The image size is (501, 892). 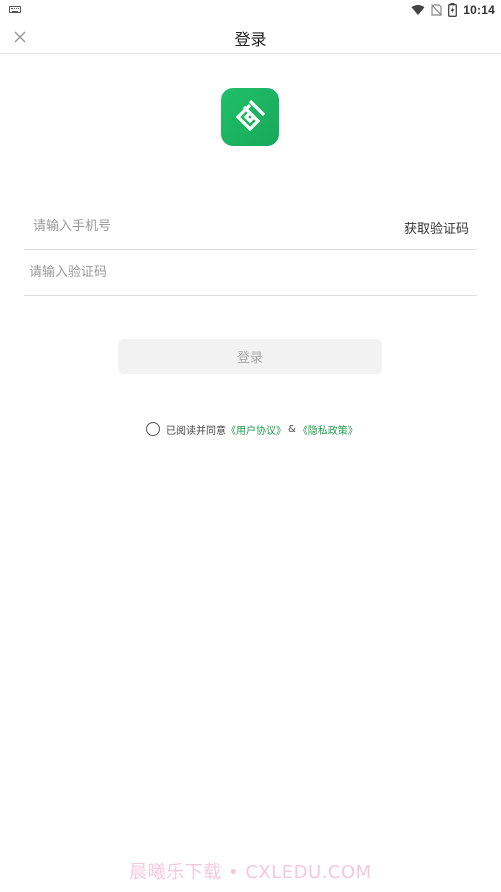 What do you see at coordinates (250, 872) in the screenshot?
I see `watermark: 晨曦乐下载 • CXLEDU.COM` at bounding box center [250, 872].